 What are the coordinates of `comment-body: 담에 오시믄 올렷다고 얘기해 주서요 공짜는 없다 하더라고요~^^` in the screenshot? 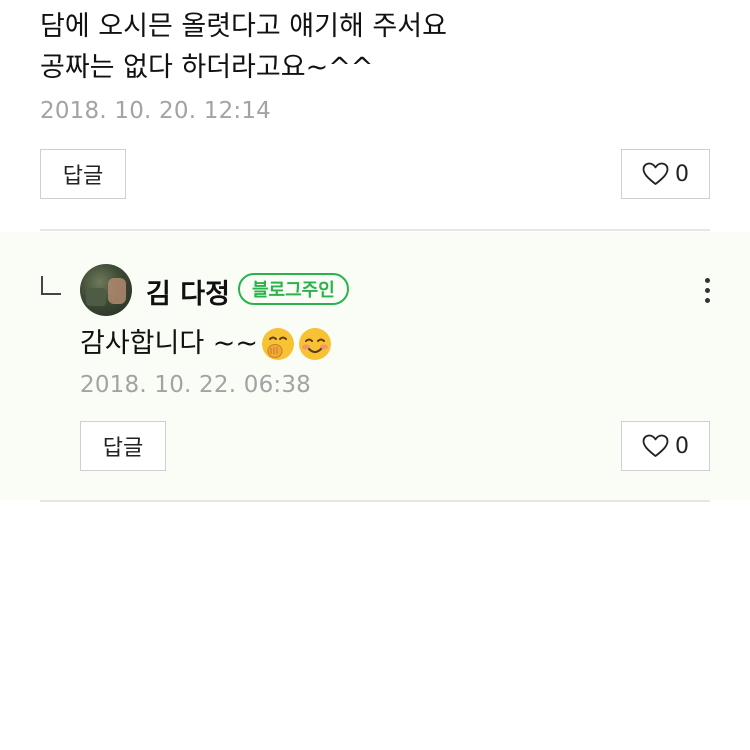 It's located at (380, 47).